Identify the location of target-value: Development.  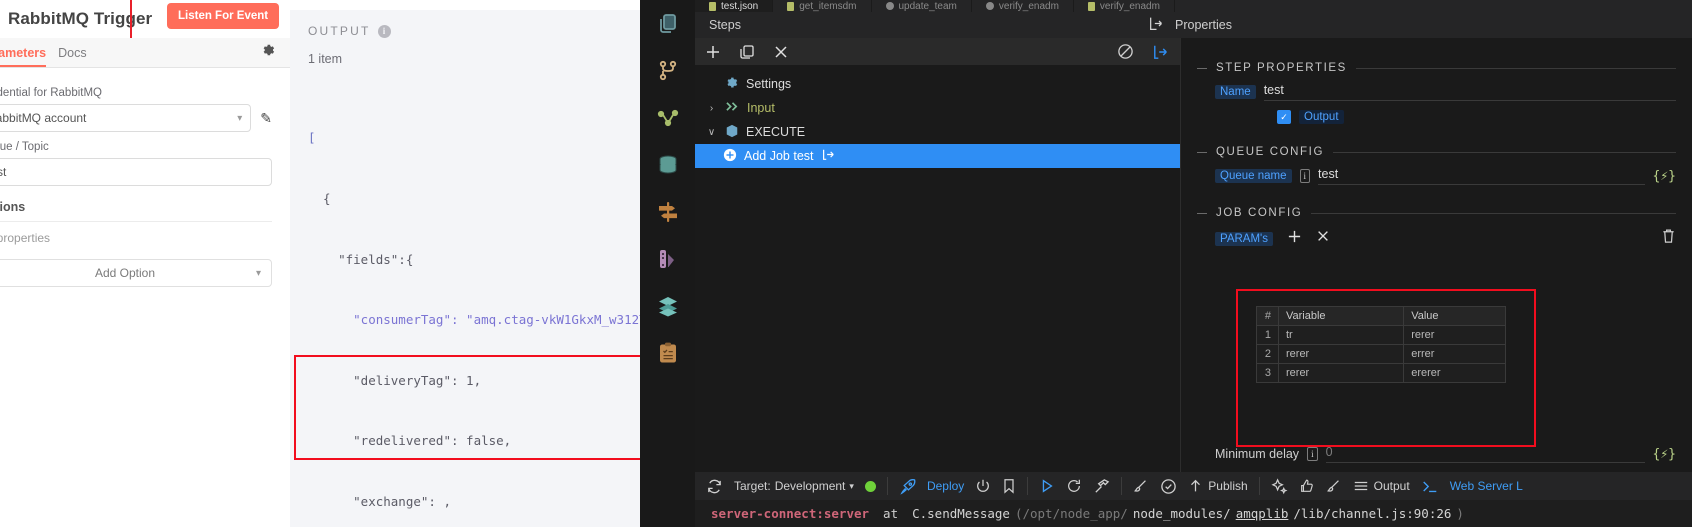
(810, 486).